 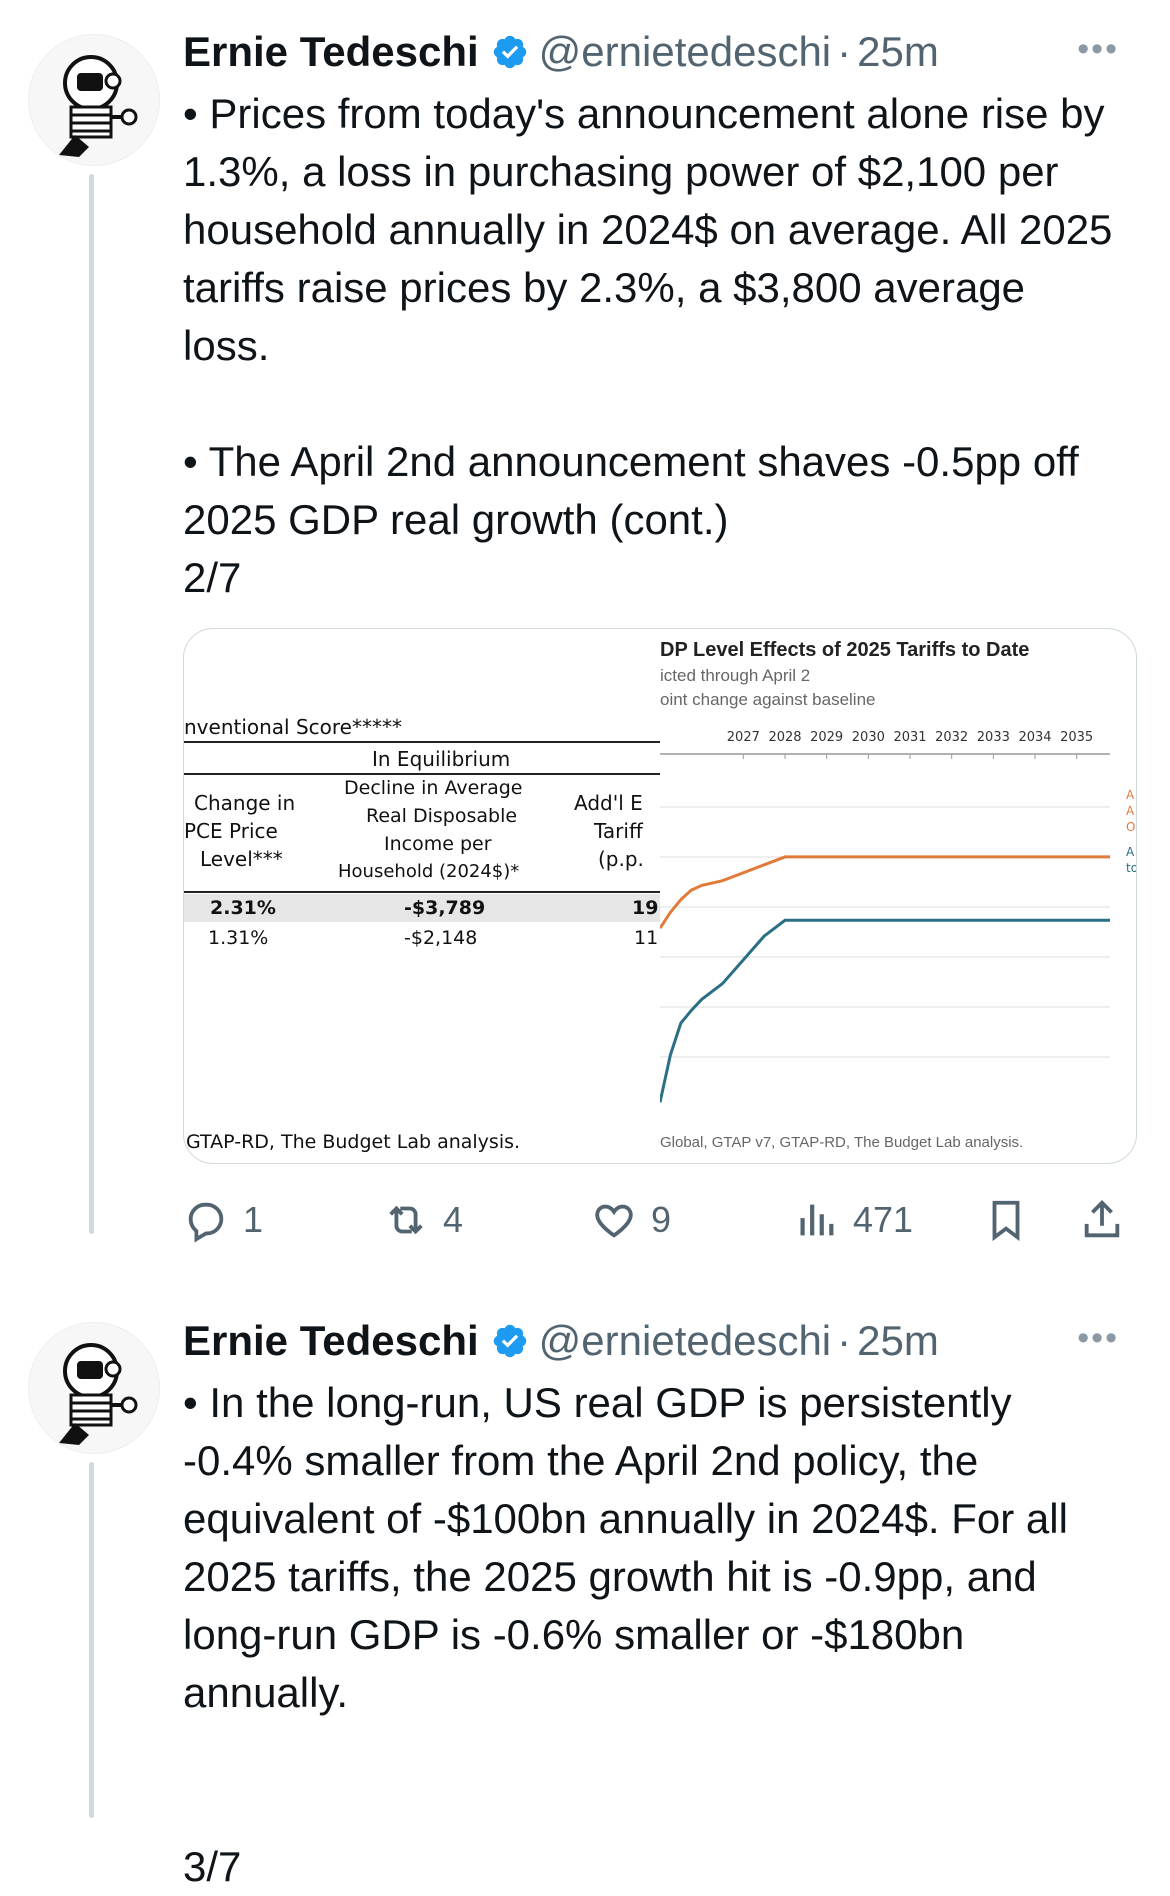 What do you see at coordinates (438, 844) in the screenshot?
I see `col-decline-line3: Income per` at bounding box center [438, 844].